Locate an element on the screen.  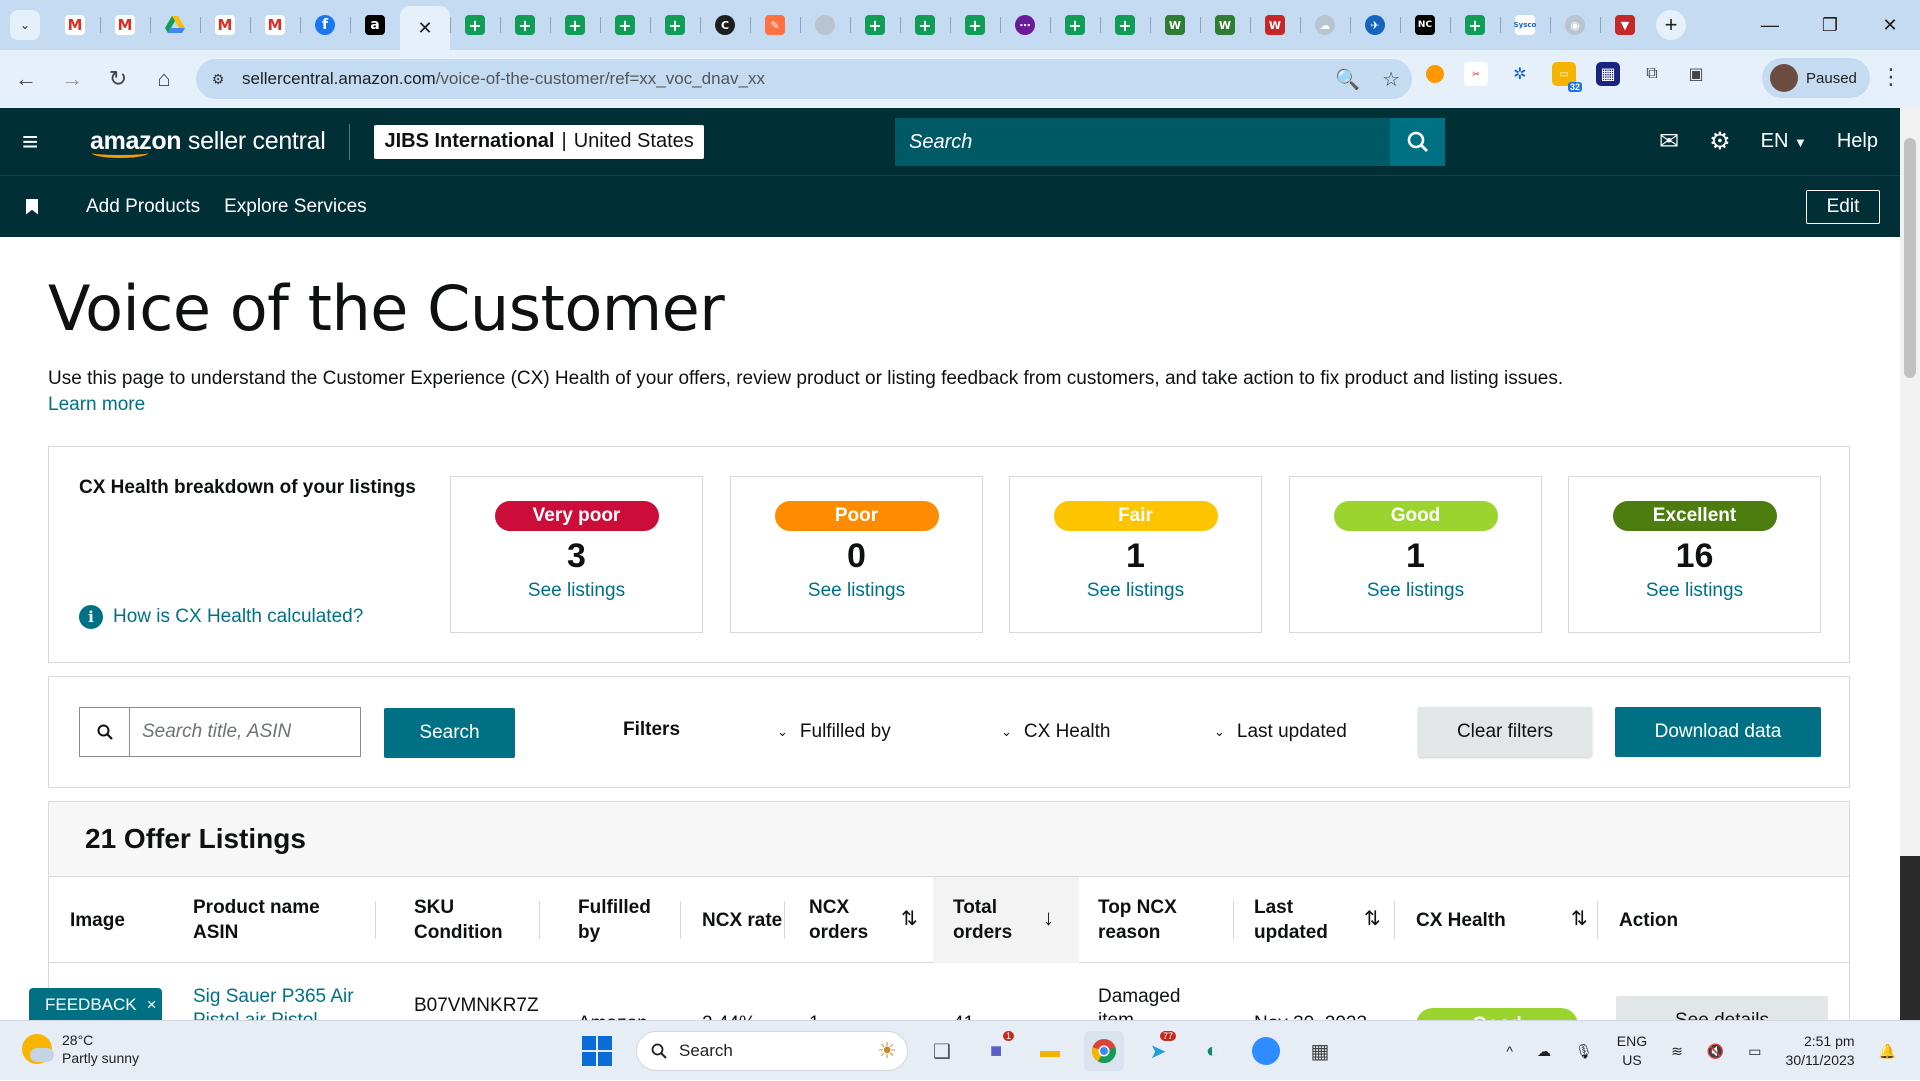
tab-w-app-1: W is located at coordinates (1175, 25).